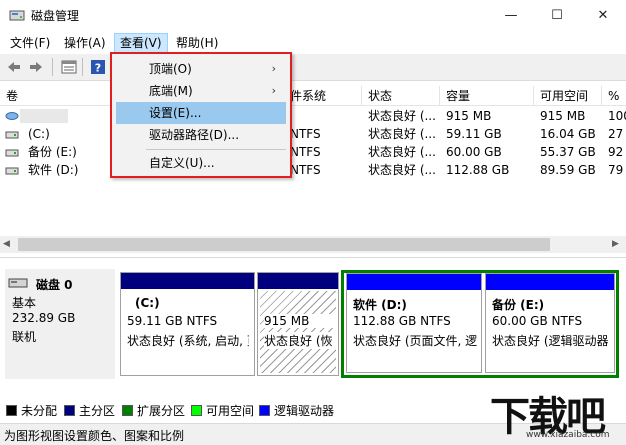 The width and height of the screenshot is (626, 445). Describe the element at coordinates (402, 321) in the screenshot. I see `partition-size: 112.88 GB NTFS` at that location.